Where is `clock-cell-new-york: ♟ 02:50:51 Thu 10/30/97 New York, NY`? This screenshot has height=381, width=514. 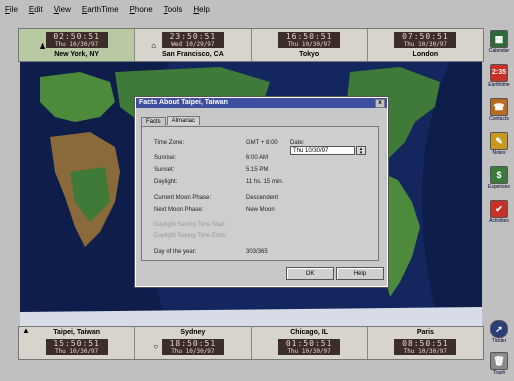 clock-cell-new-york: ♟ 02:50:51 Thu 10/30/97 New York, NY is located at coordinates (77, 45).